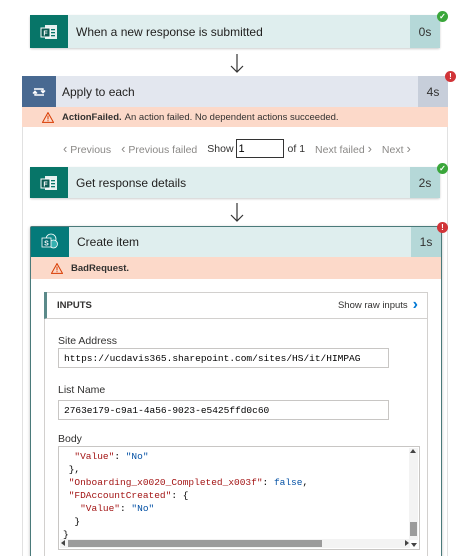  Describe the element at coordinates (236, 305) in the screenshot. I see `inputs-header: INPUTS Show raw inputs ›` at that location.